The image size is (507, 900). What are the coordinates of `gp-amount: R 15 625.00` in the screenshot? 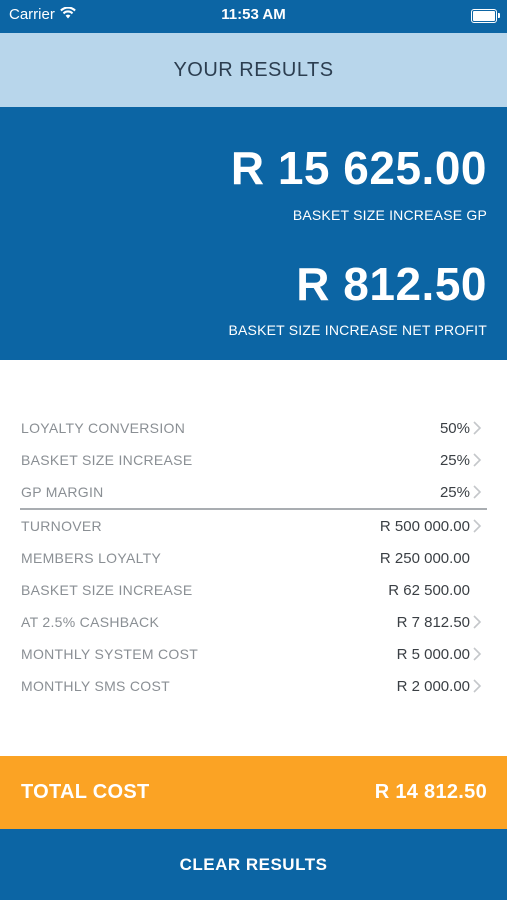 It's located at (358, 168).